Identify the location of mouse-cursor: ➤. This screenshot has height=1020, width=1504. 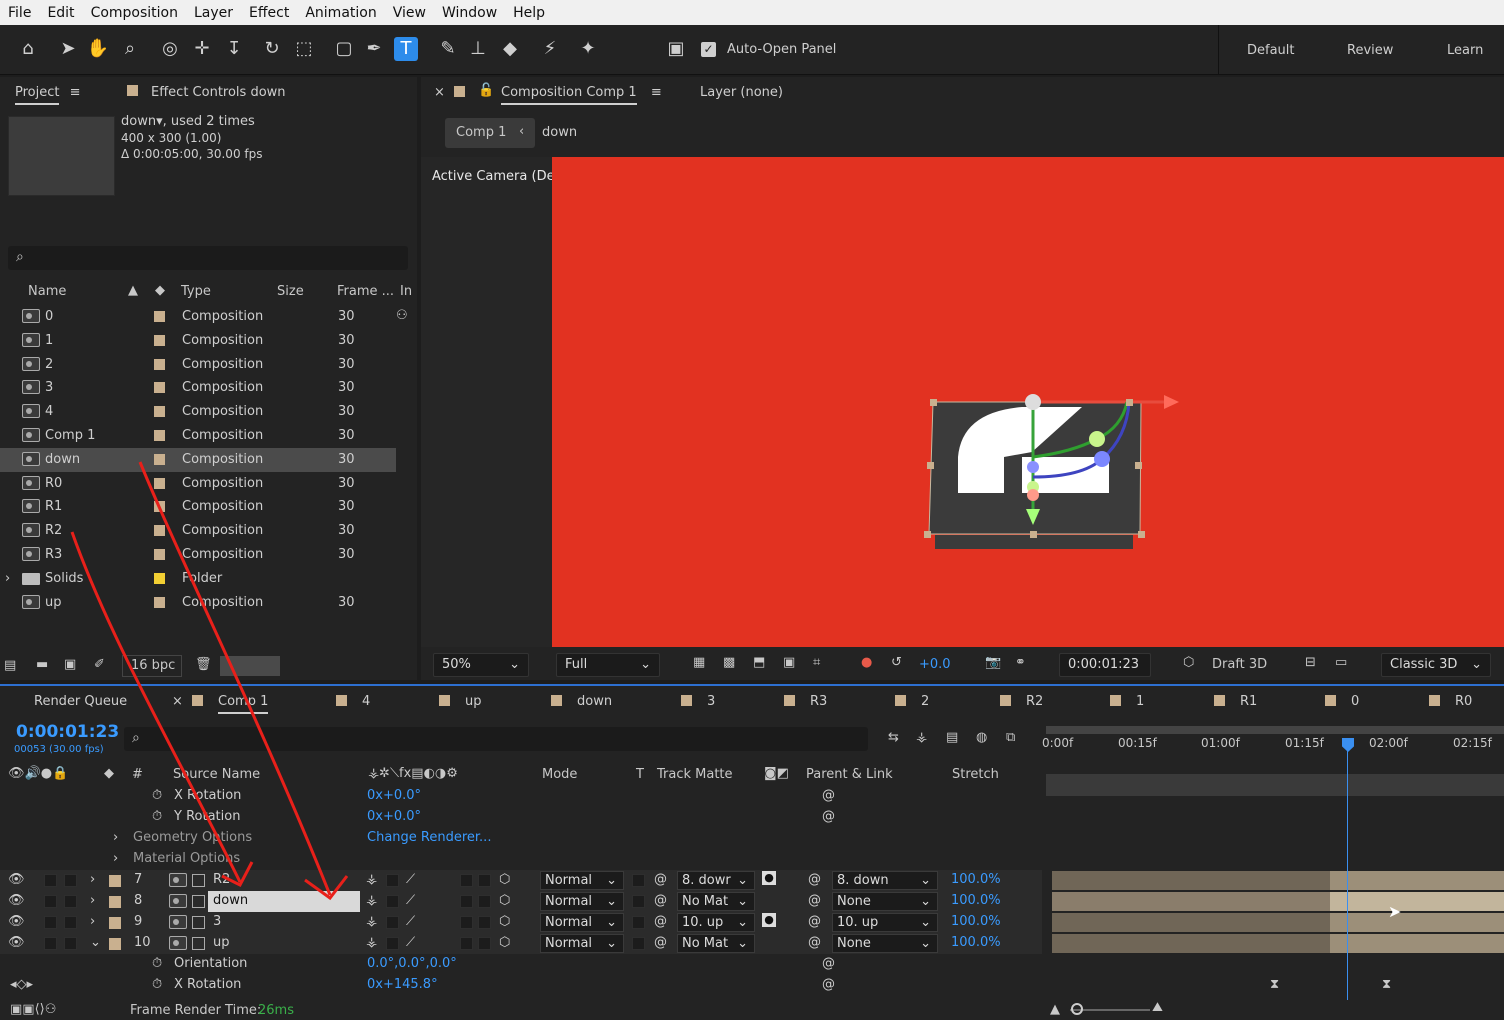
(1395, 911).